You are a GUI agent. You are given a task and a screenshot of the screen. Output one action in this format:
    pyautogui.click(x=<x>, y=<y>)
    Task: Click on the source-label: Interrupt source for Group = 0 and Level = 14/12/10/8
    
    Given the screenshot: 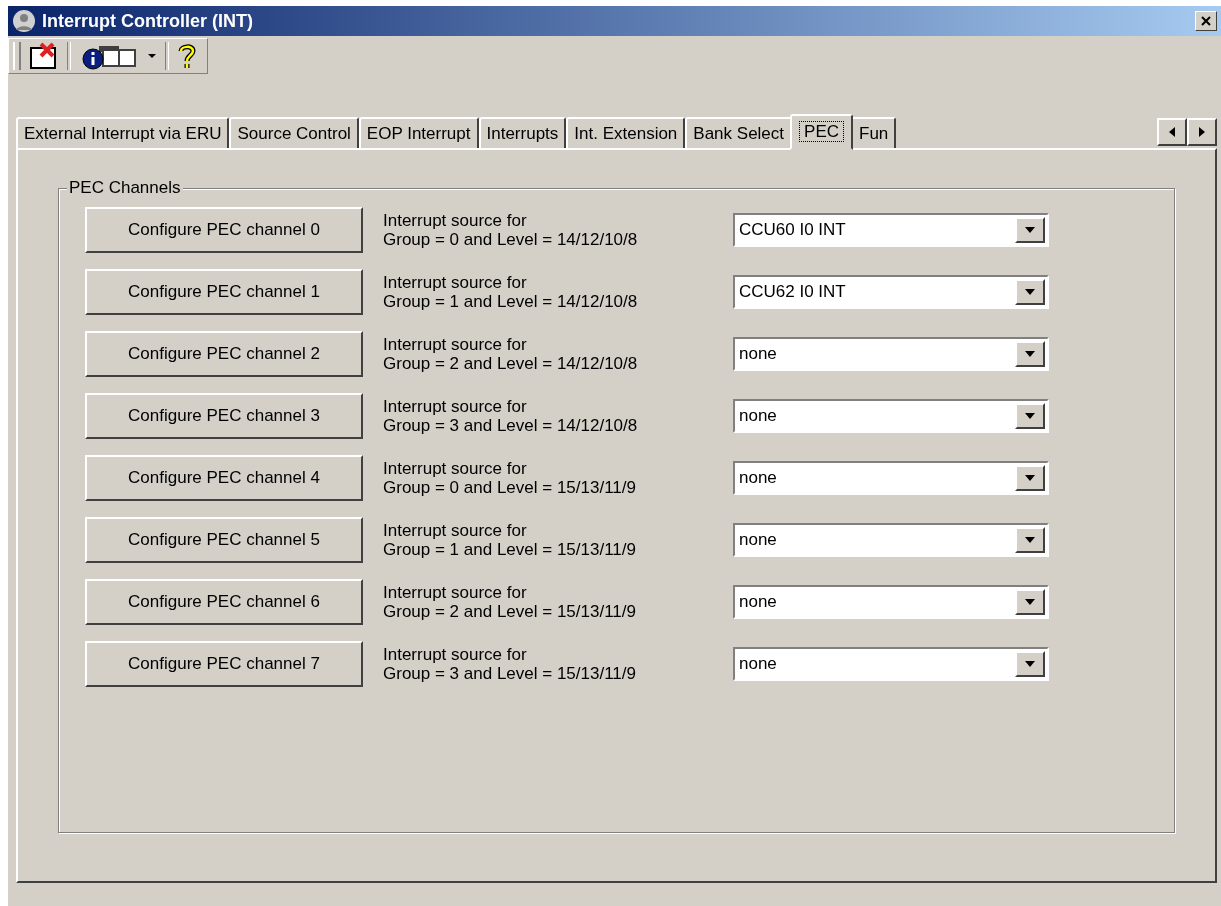 What is the action you would take?
    pyautogui.click(x=511, y=230)
    